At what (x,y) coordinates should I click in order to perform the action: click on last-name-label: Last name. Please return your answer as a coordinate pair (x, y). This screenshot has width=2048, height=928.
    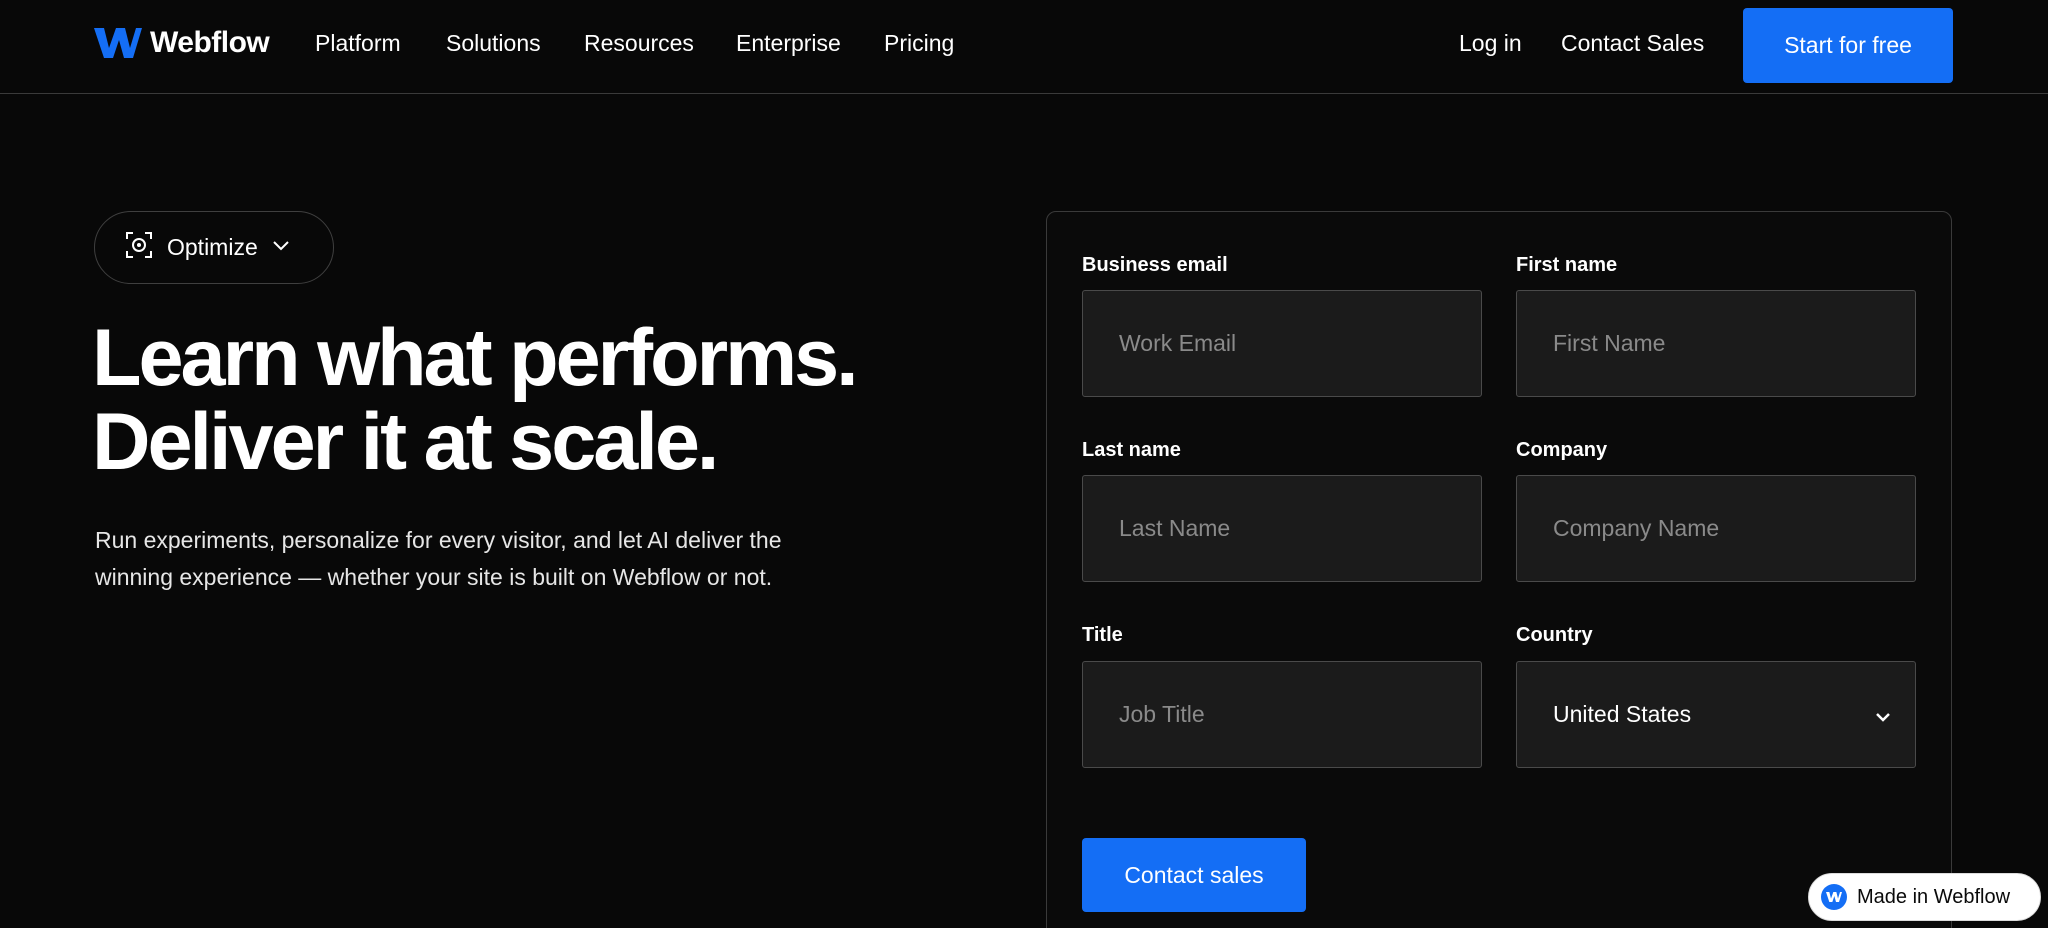
    Looking at the image, I should click on (1131, 450).